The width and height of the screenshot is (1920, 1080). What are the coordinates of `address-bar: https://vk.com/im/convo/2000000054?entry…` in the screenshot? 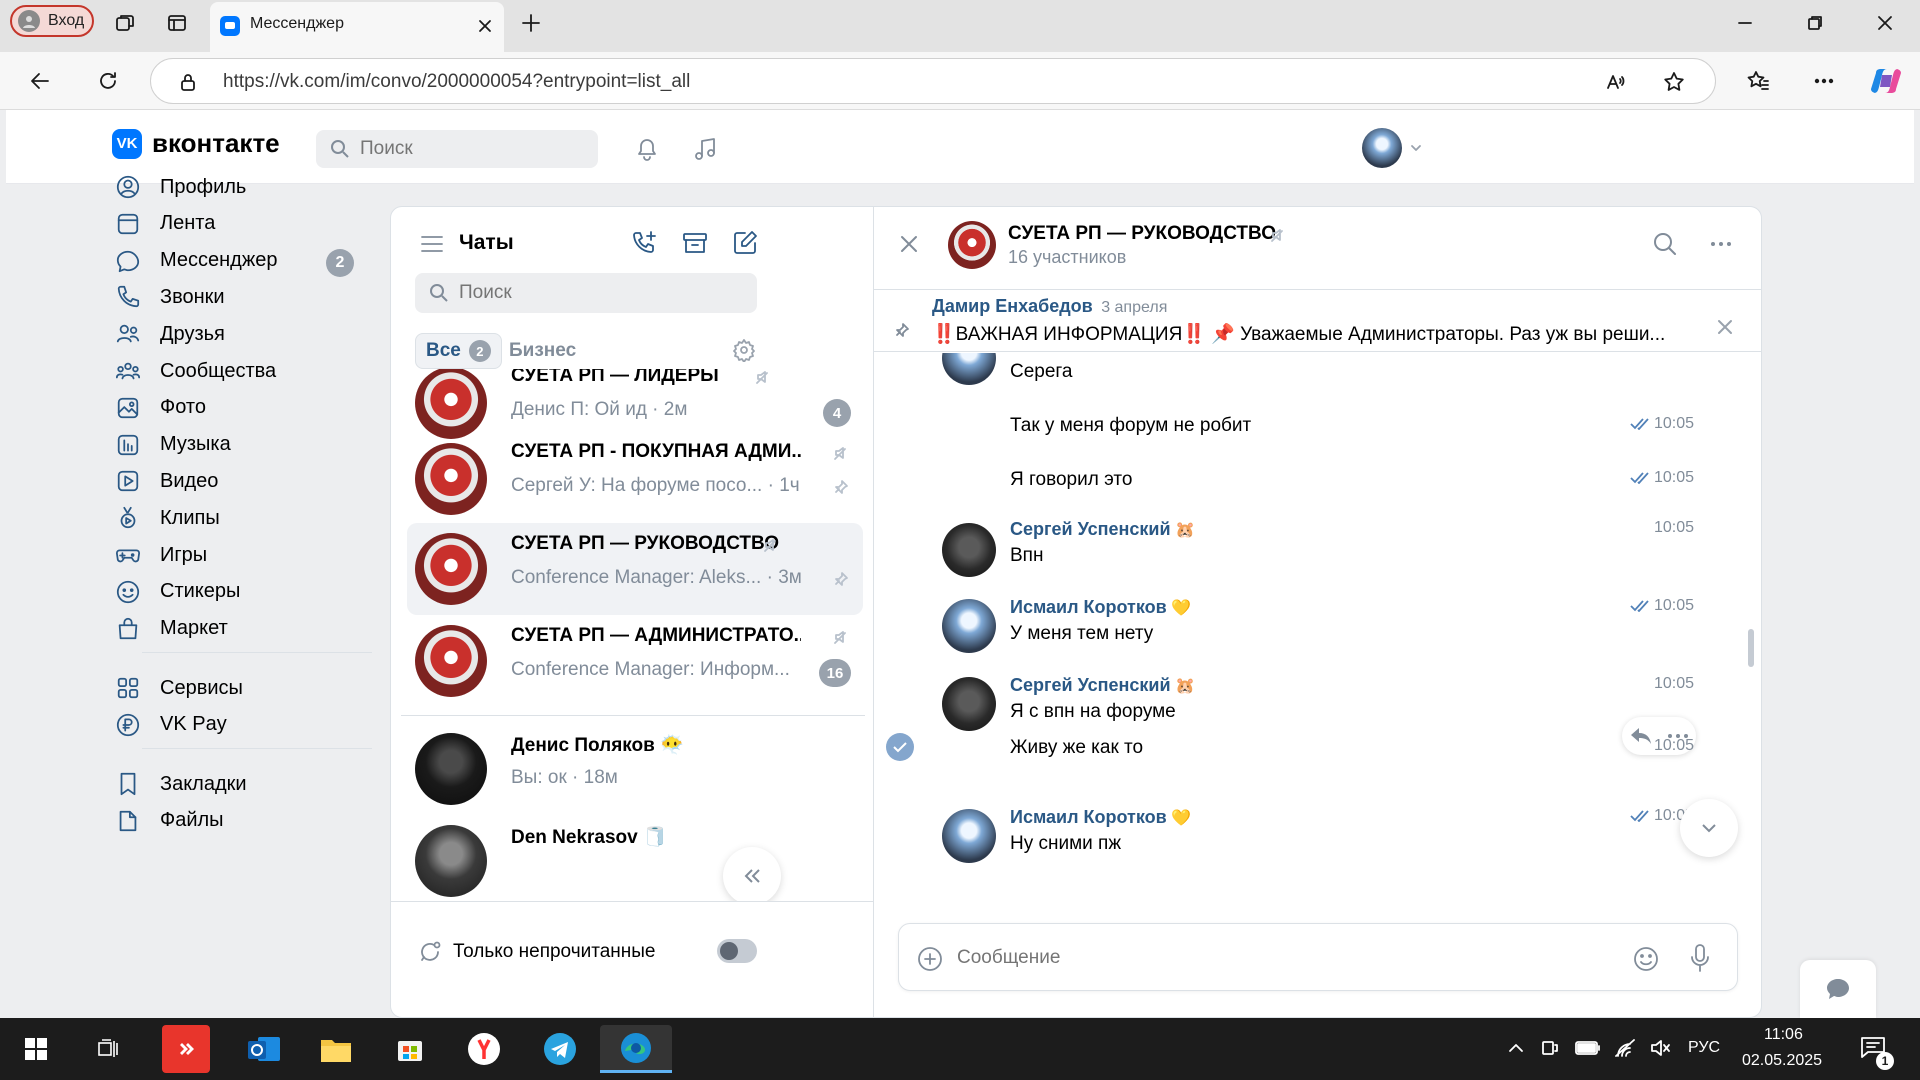 It's located at (933, 81).